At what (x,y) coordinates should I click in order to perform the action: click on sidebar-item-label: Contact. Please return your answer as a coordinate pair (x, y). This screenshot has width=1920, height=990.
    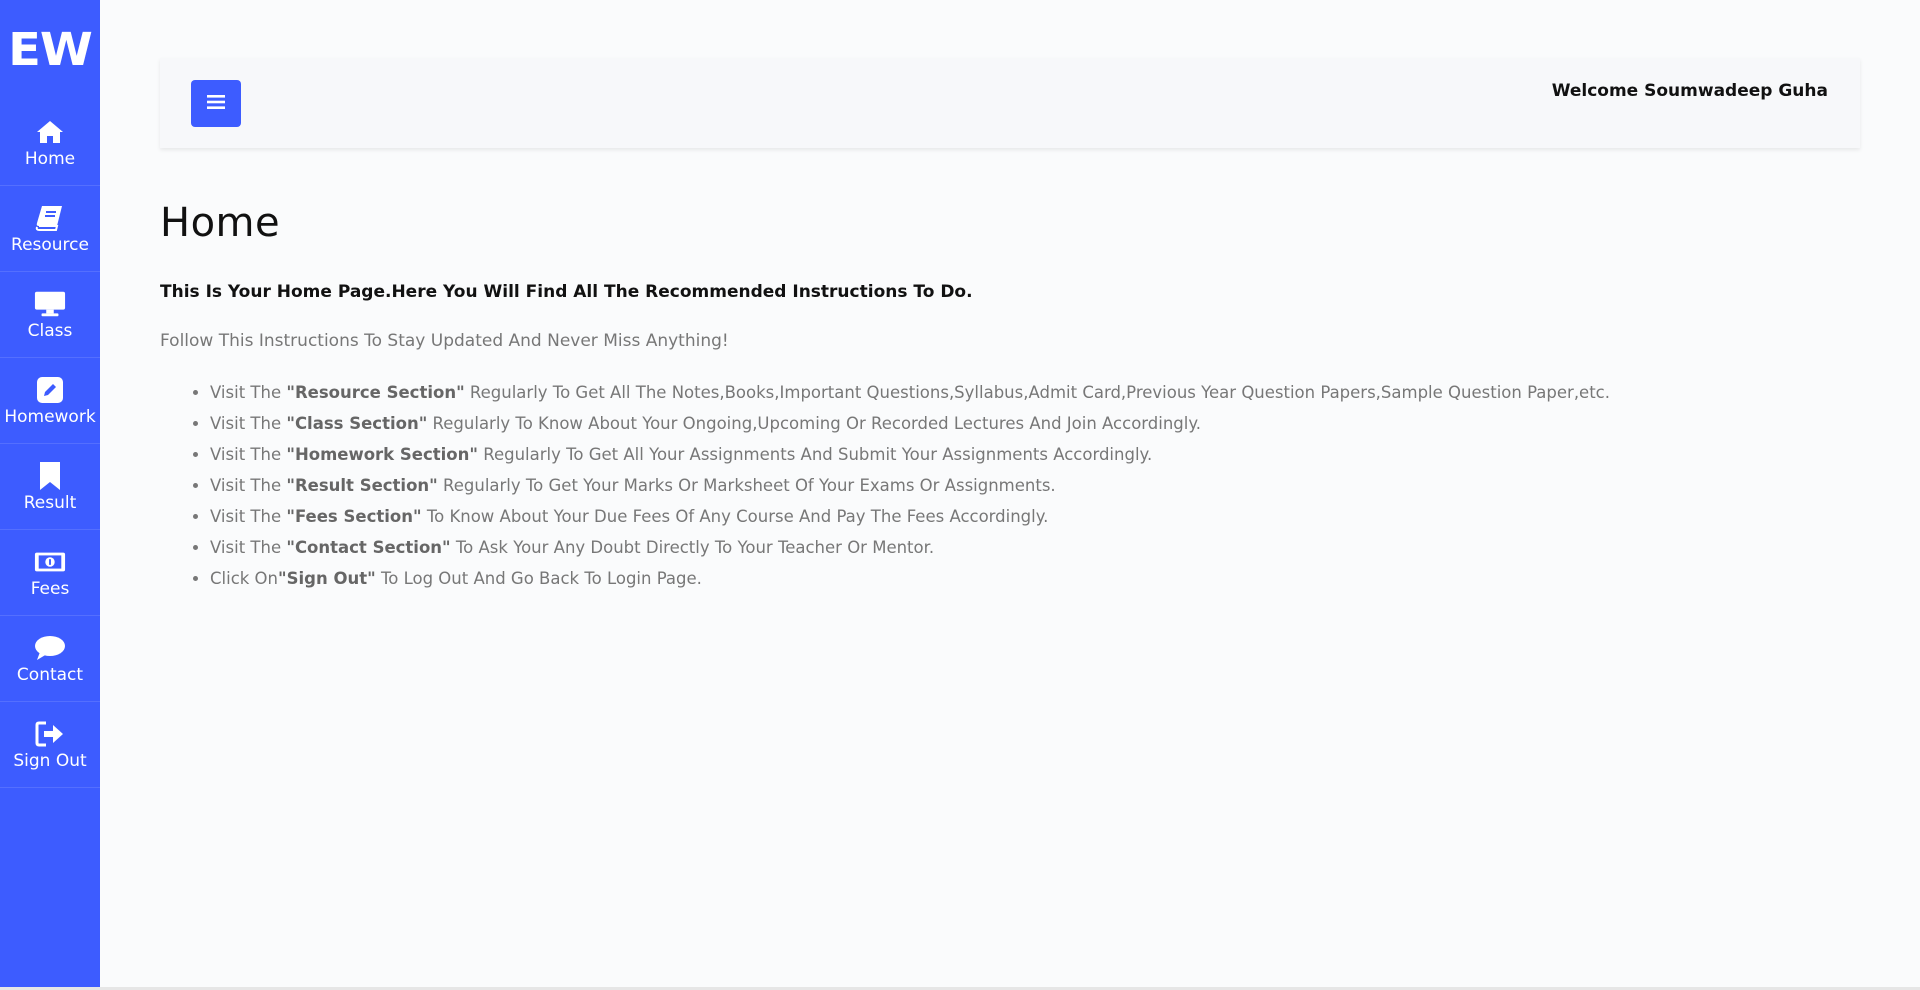
    Looking at the image, I should click on (50, 674).